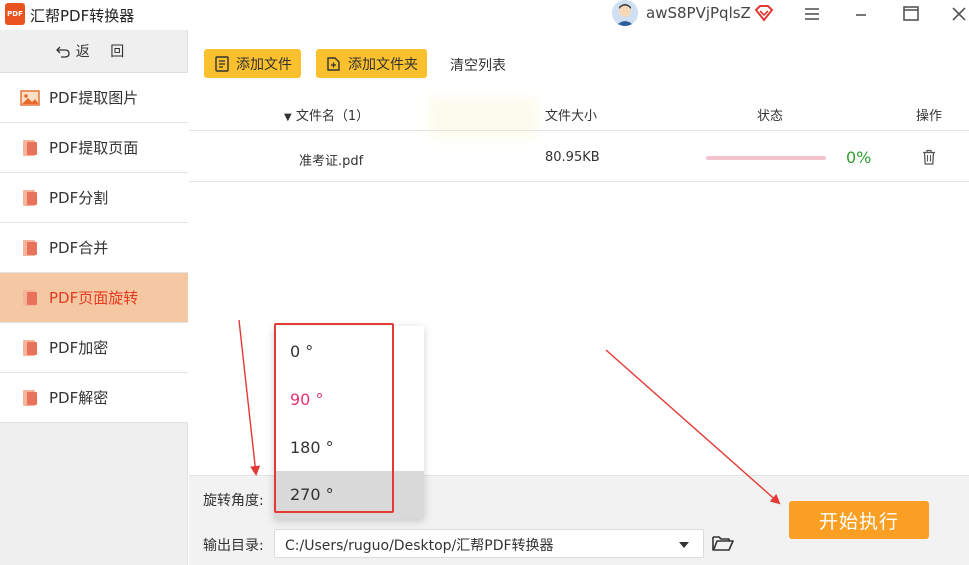 The width and height of the screenshot is (969, 565). I want to click on sidebar-item-decrypt: PDF解密, so click(94, 398).